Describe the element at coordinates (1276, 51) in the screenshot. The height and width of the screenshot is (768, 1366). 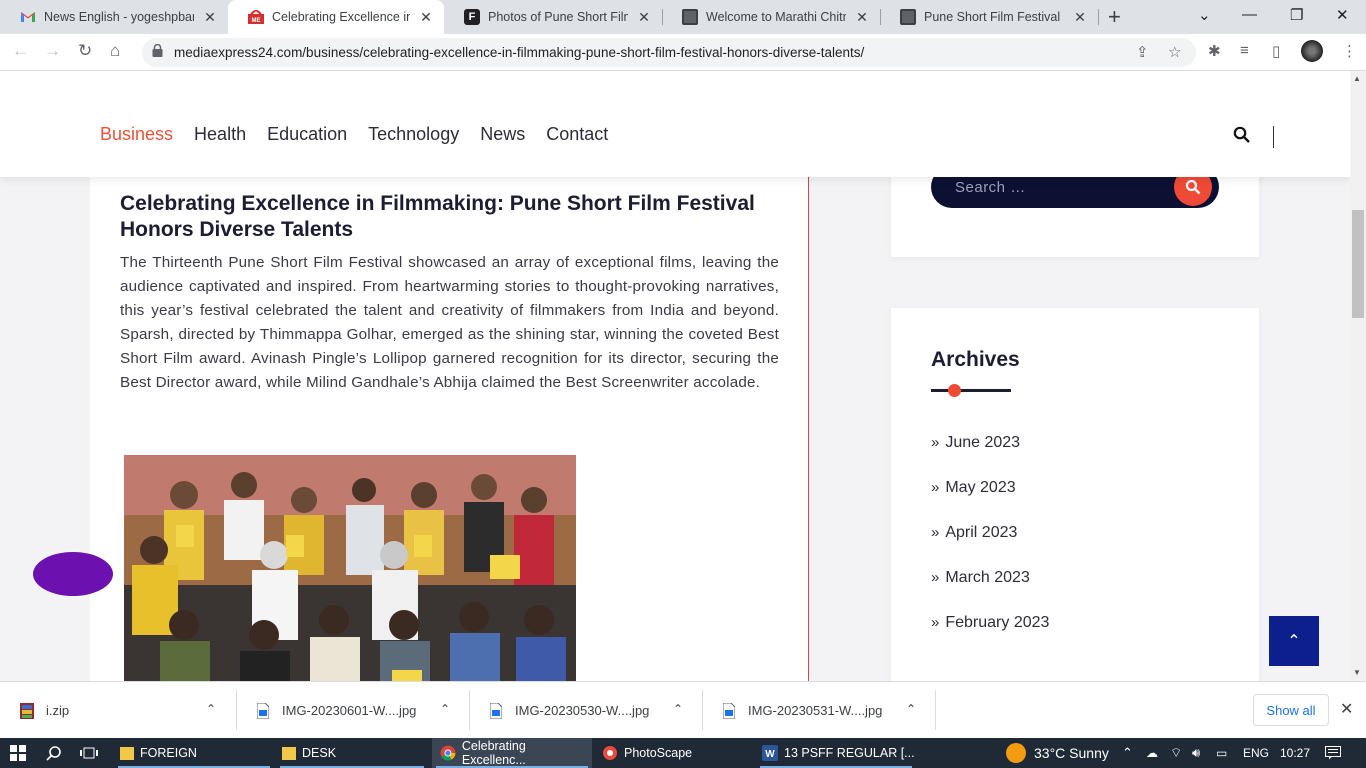
I see `side-panel-icon: ▯` at that location.